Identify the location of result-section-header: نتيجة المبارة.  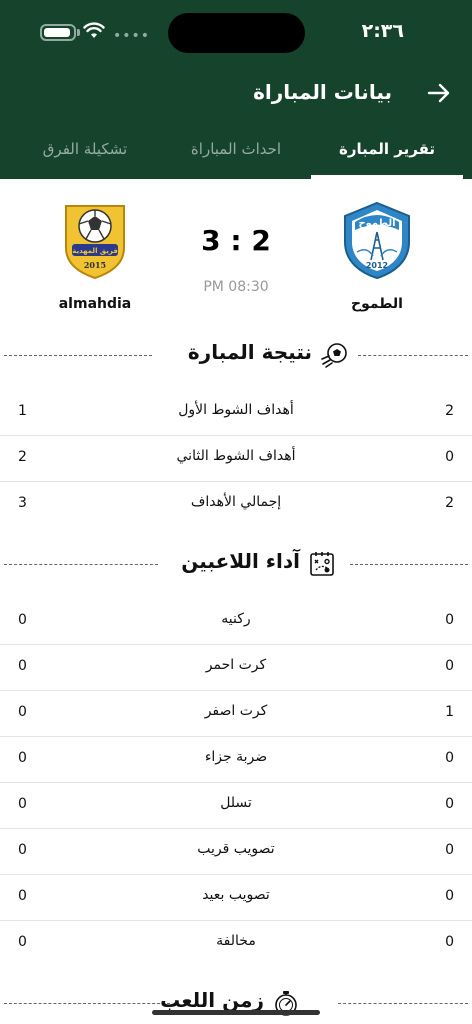
(236, 355).